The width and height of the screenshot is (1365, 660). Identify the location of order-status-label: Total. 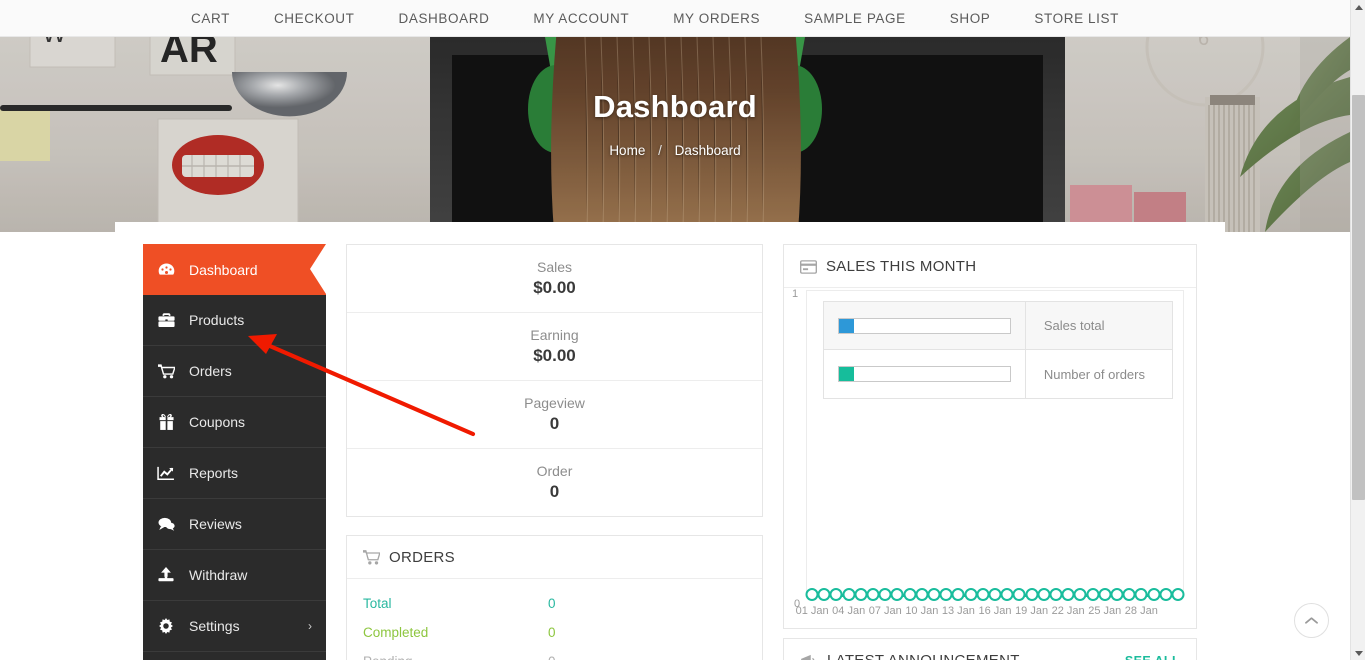
(455, 603).